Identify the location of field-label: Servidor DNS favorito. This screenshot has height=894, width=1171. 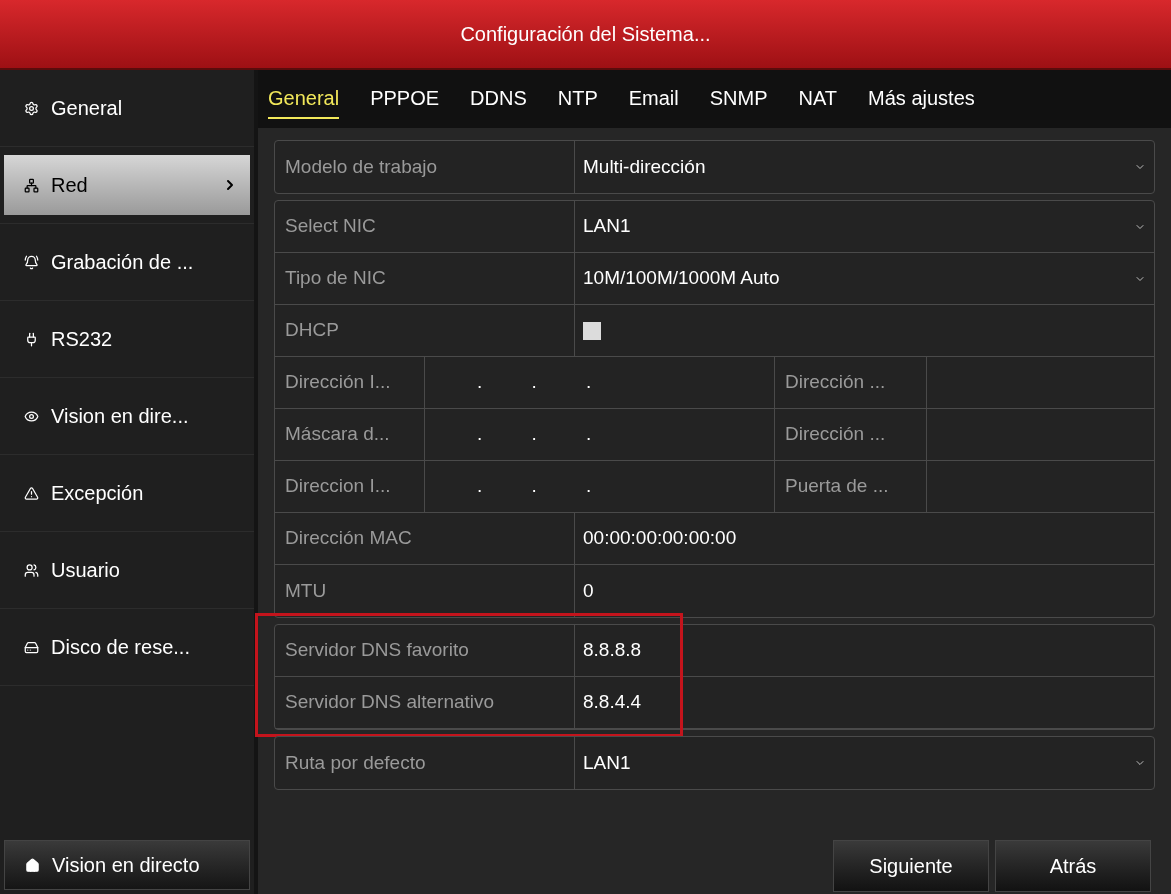
(377, 650).